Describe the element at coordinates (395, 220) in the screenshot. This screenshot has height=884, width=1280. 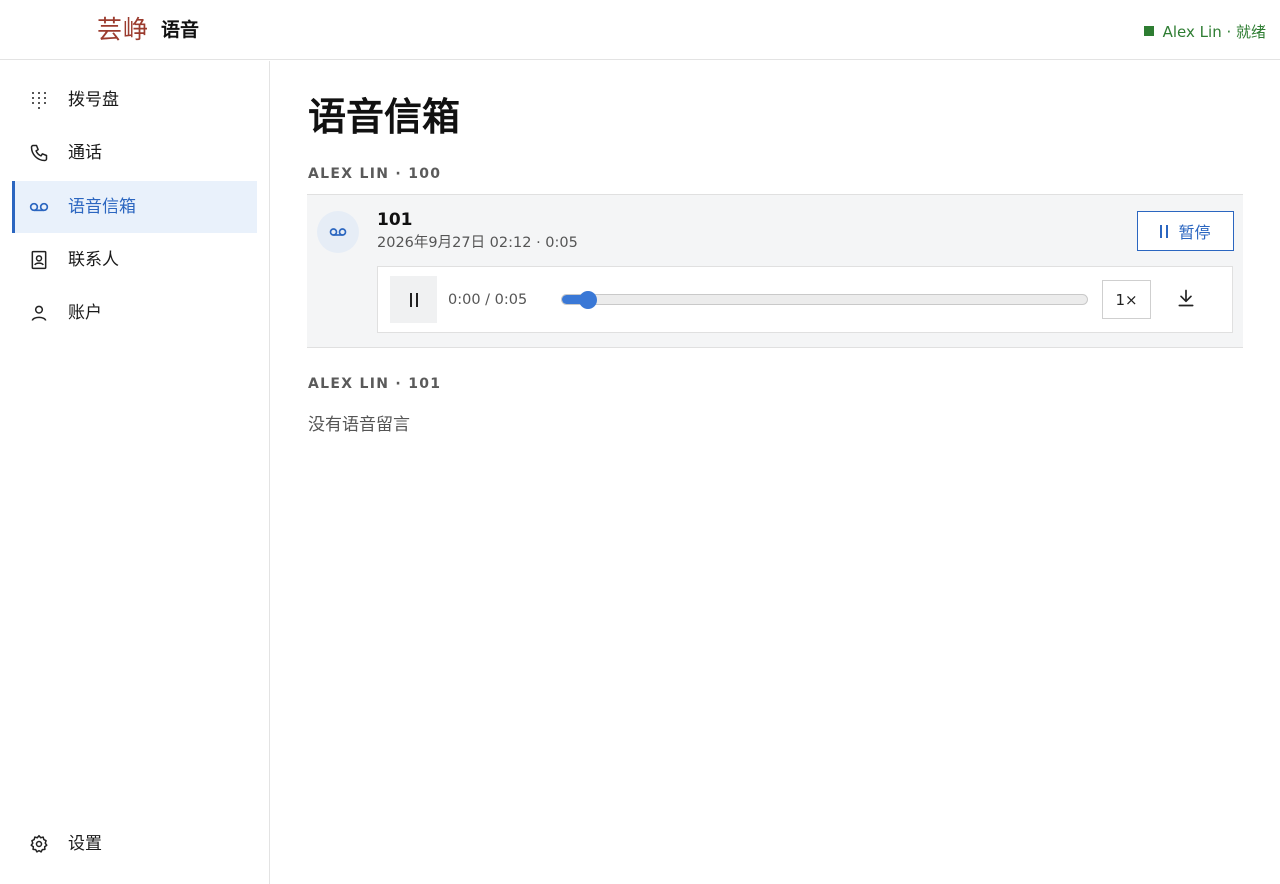
I see `caller-number: 101` at that location.